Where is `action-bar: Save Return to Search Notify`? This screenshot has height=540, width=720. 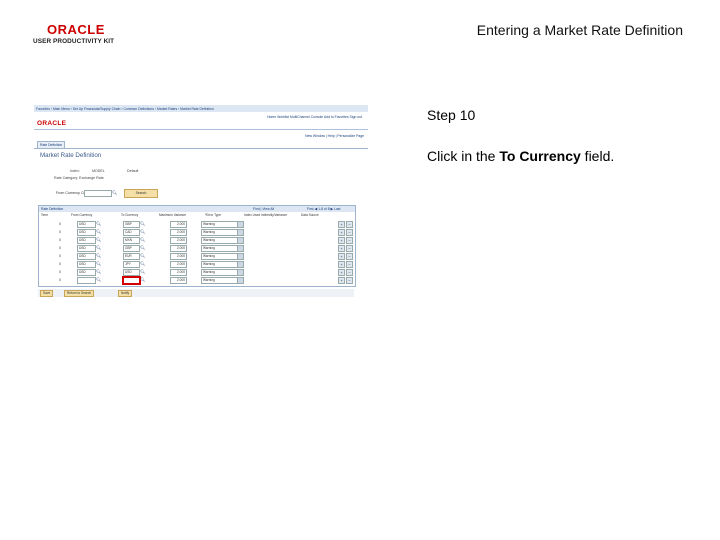 action-bar: Save Return to Search Notify is located at coordinates (196, 293).